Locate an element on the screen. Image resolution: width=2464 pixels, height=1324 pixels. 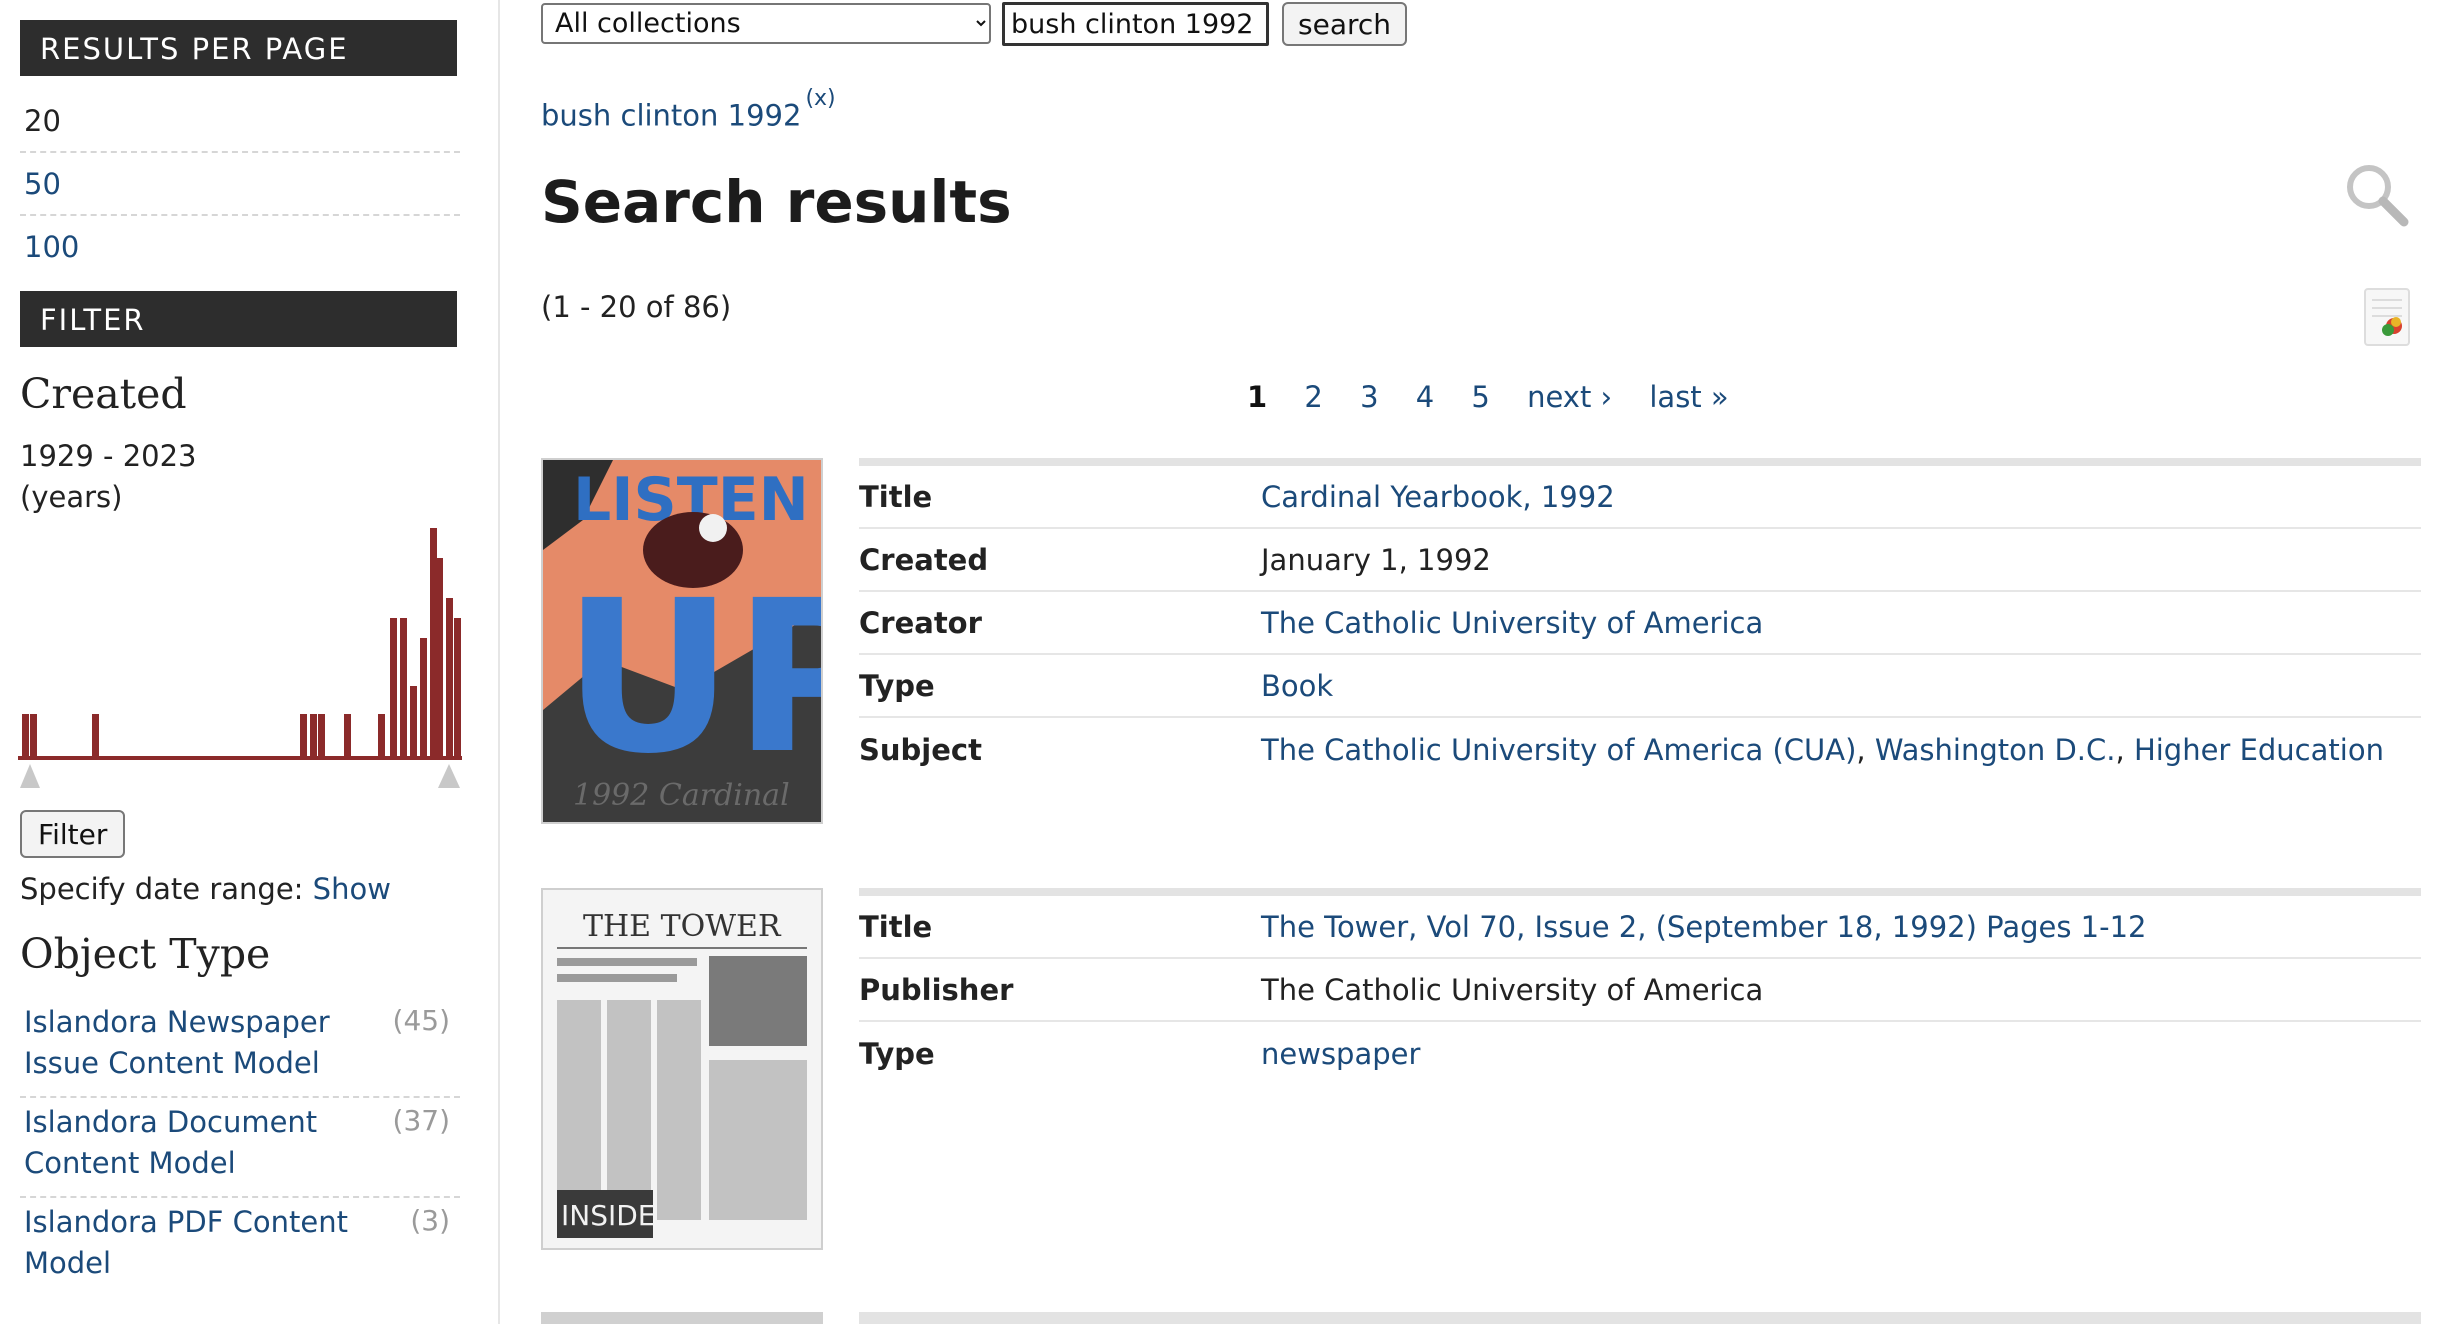
pager-current-page: 1 is located at coordinates (1257, 397).